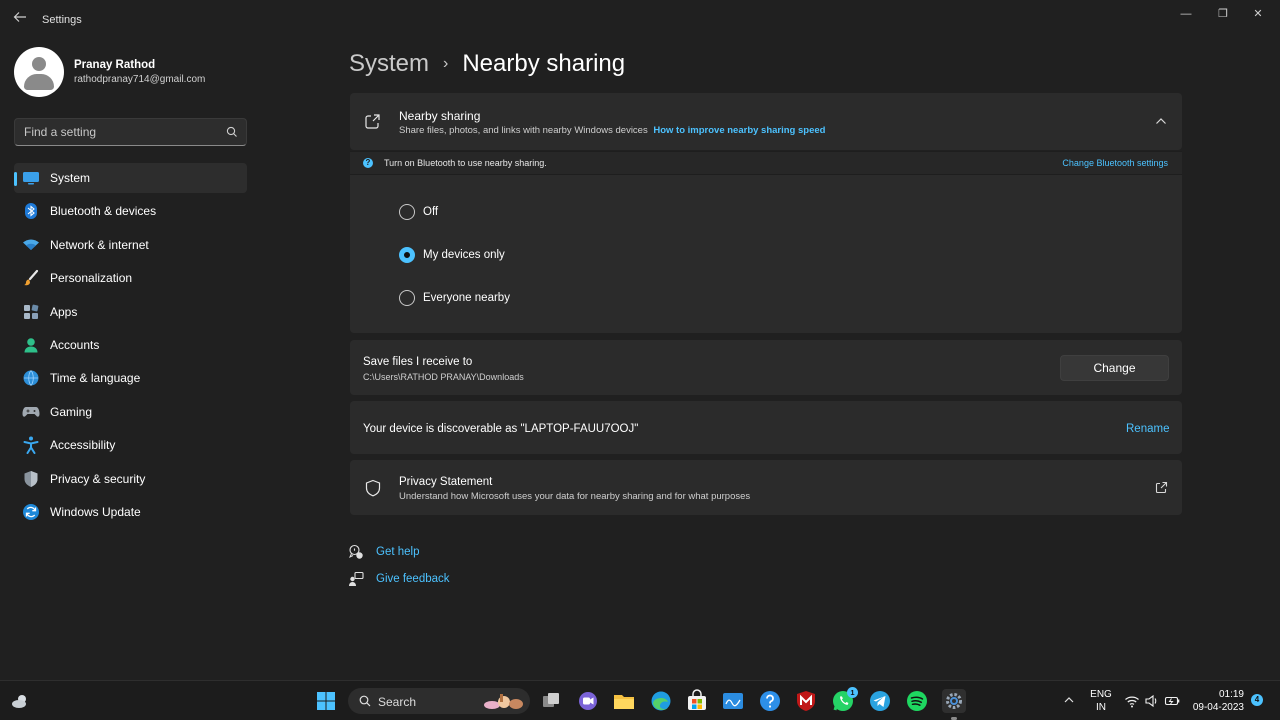 This screenshot has width=1280, height=720. I want to click on nav-item-accounts: Accounts, so click(130, 345).